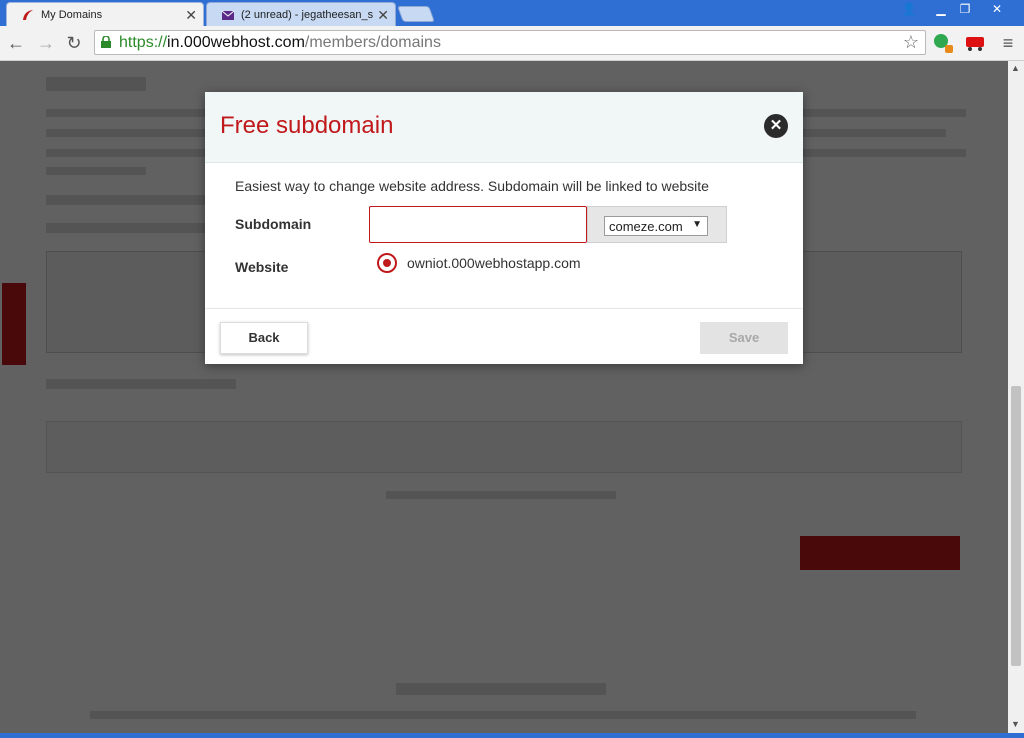 The width and height of the screenshot is (1024, 738). I want to click on tab-title: (2 unread) - jegatheesan_s, so click(307, 15).